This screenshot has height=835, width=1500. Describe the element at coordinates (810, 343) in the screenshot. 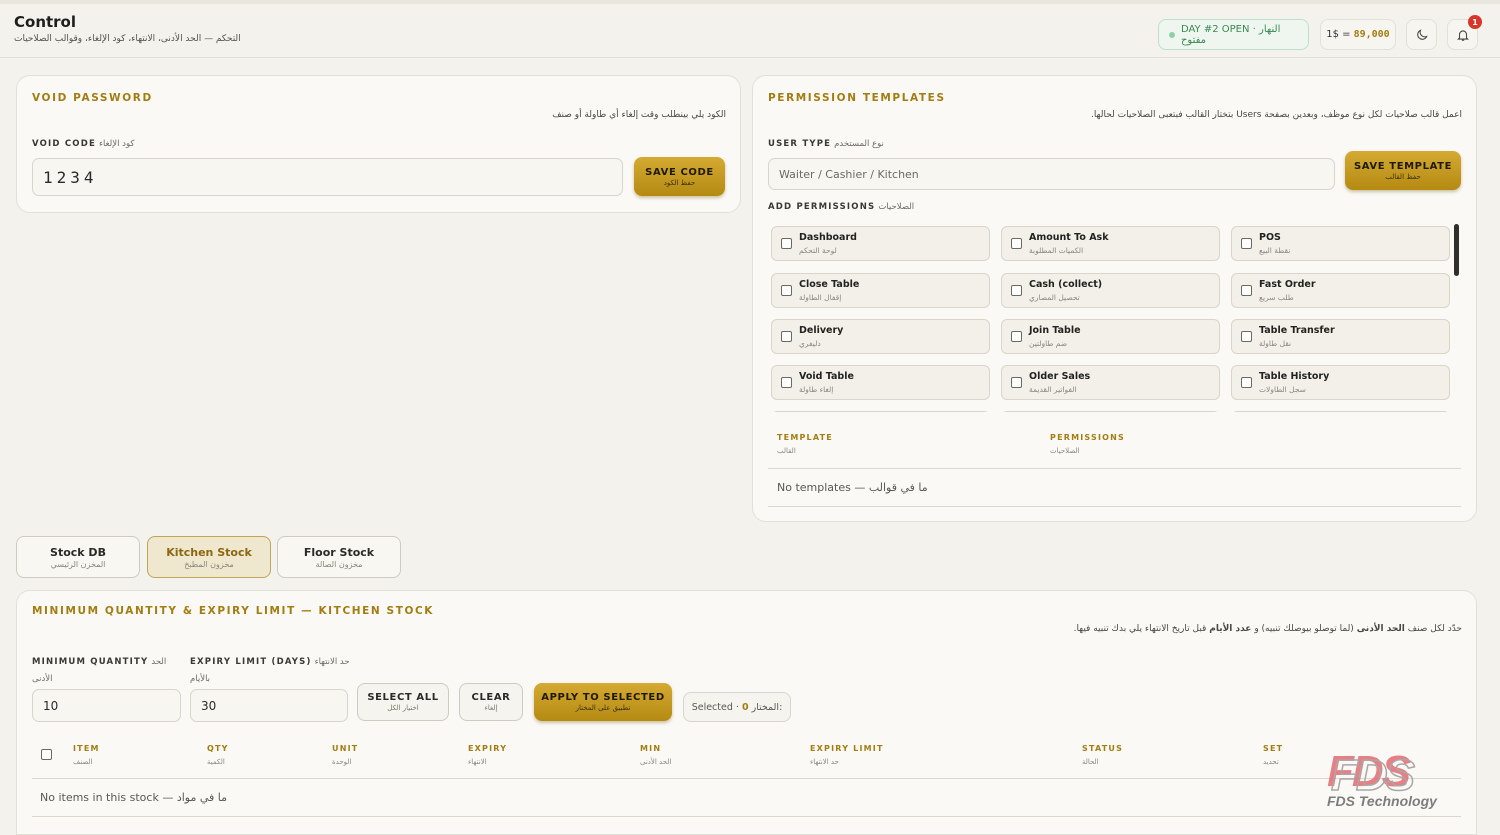

I see `permission-label-ar: دليفري` at that location.